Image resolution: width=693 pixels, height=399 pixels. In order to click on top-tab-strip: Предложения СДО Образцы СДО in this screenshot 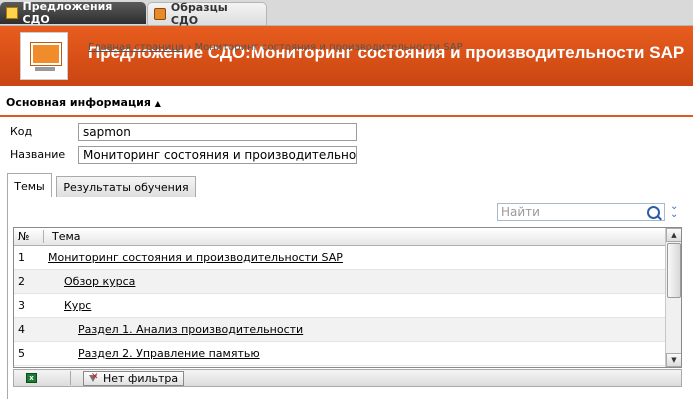, I will do `click(346, 13)`.